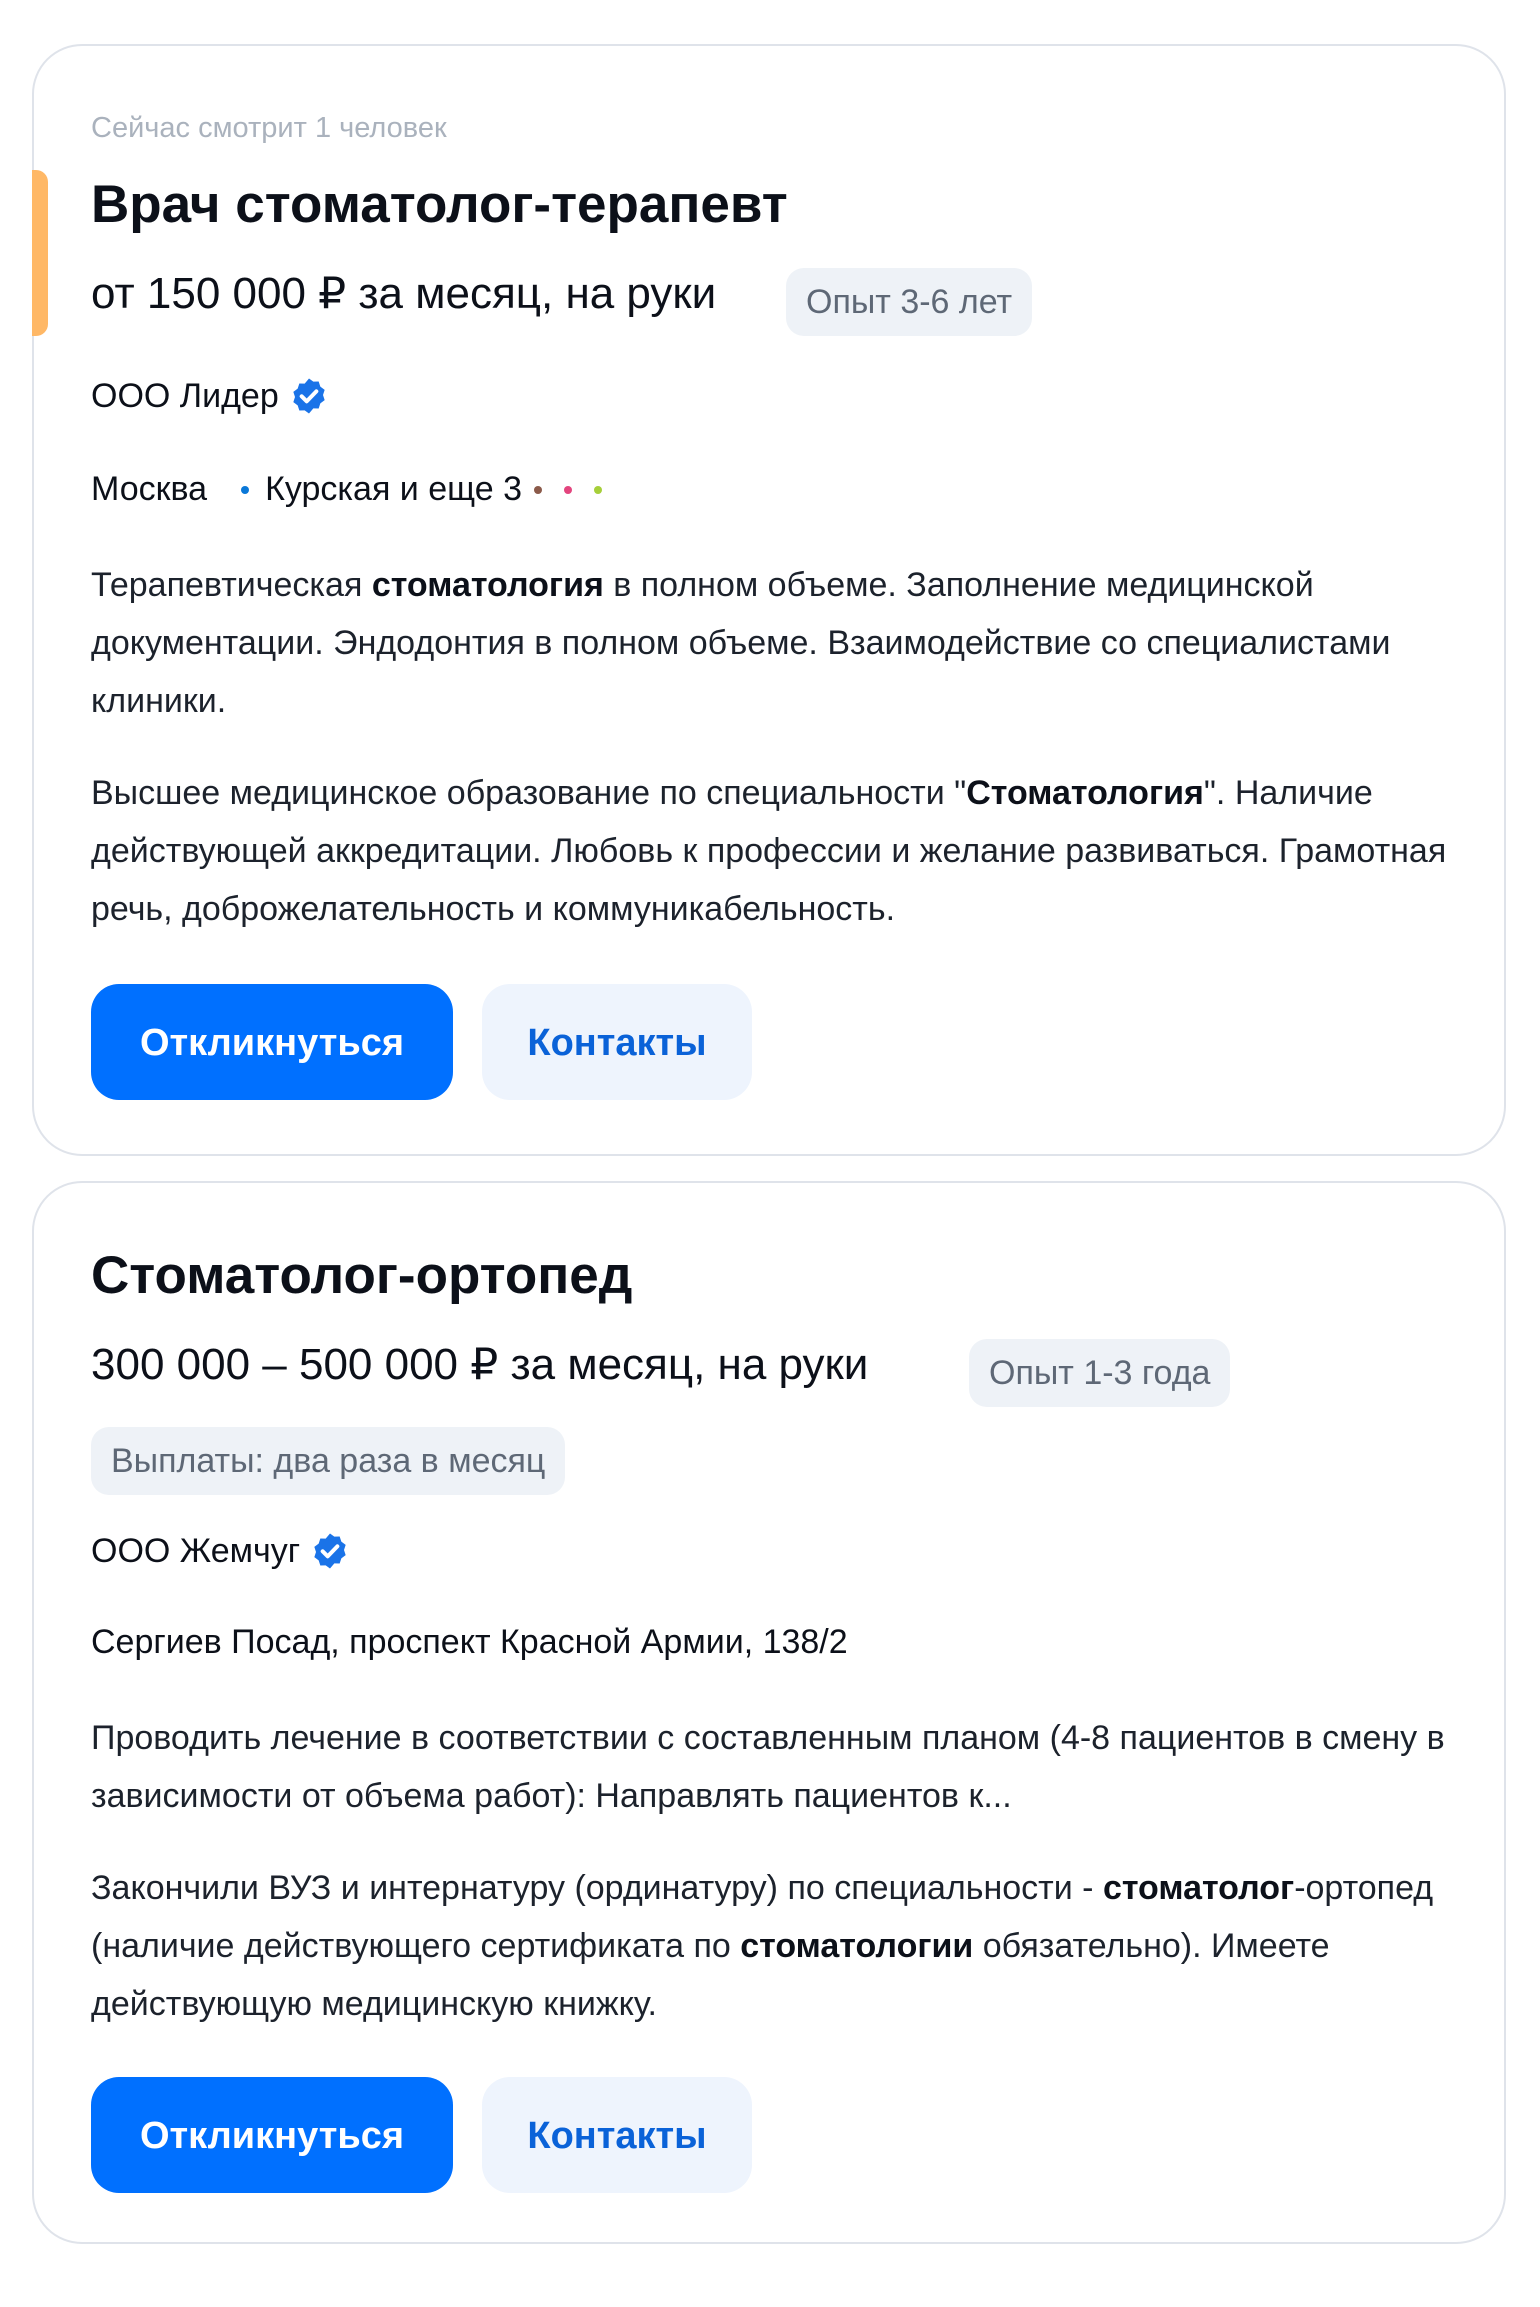 The width and height of the screenshot is (1540, 2307). I want to click on experience-chip: Опыт 3-6 лет, so click(909, 302).